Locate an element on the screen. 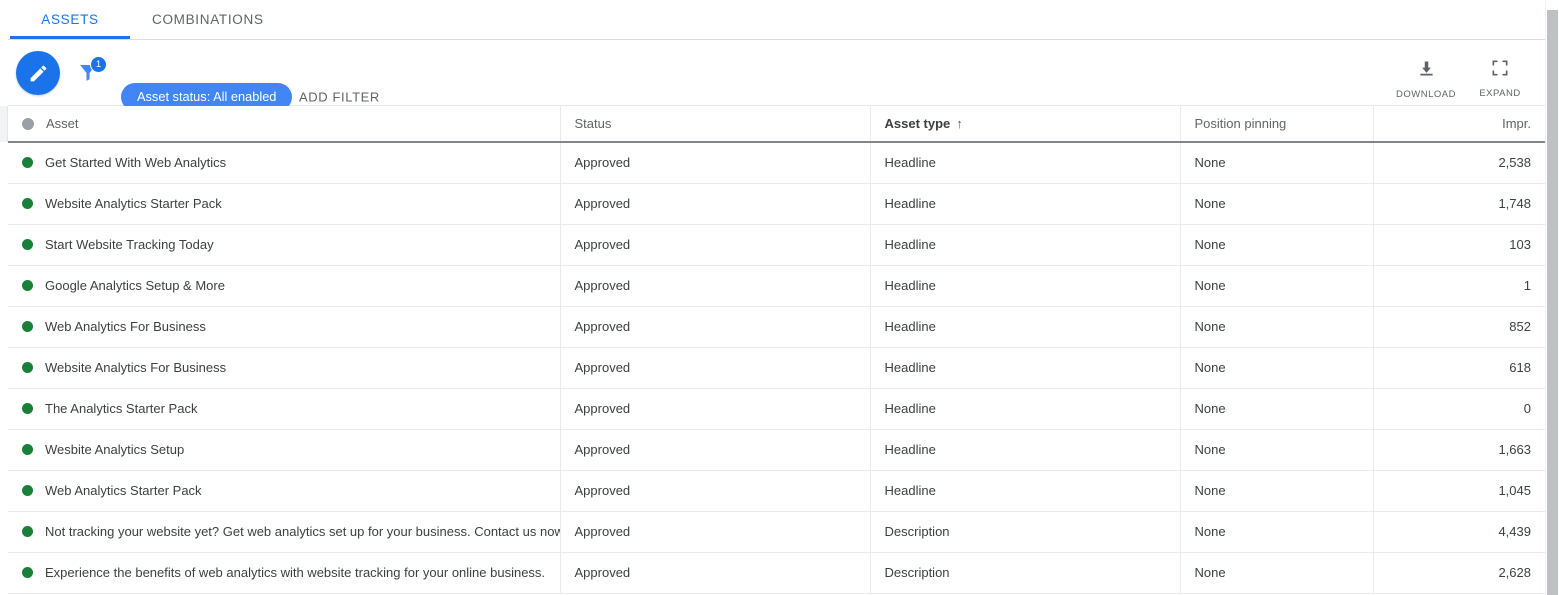  add-filter-button: ADD FILTER is located at coordinates (339, 97).